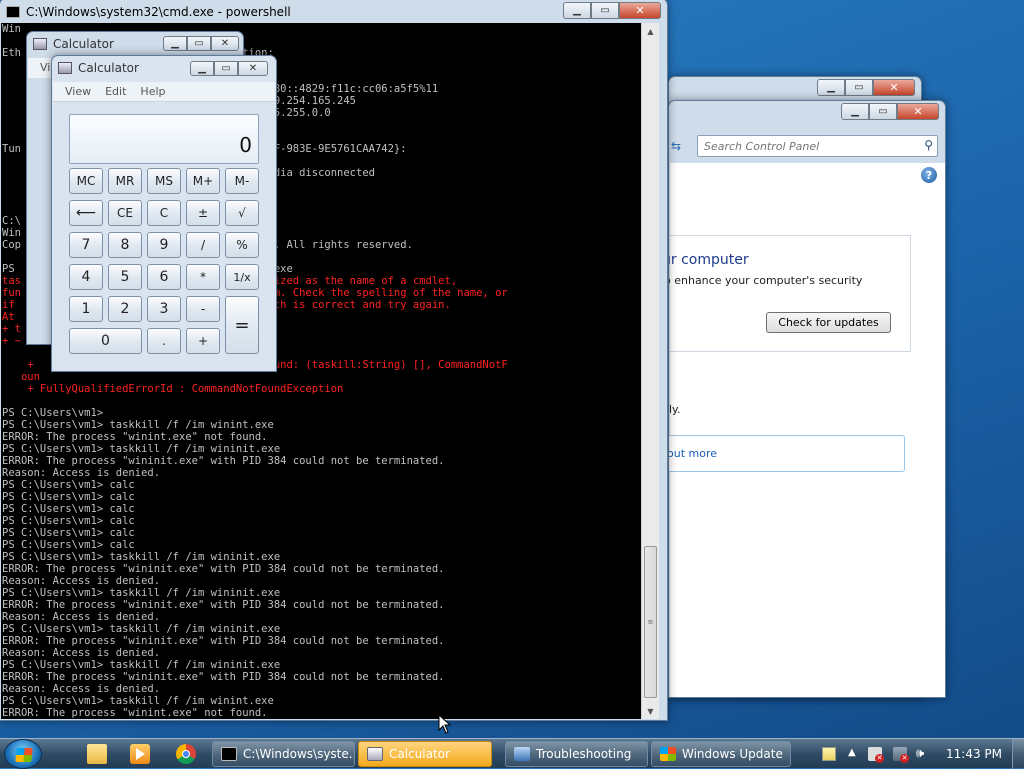 This screenshot has height=769, width=1024. What do you see at coordinates (203, 341) in the screenshot?
I see `btn-add: +` at bounding box center [203, 341].